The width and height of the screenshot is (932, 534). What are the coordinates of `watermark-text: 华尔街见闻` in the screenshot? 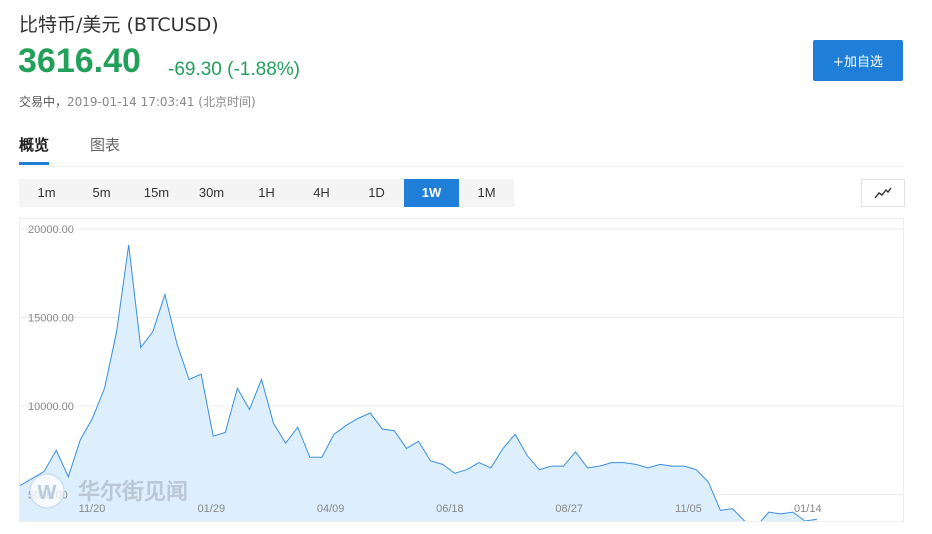 It's located at (133, 491).